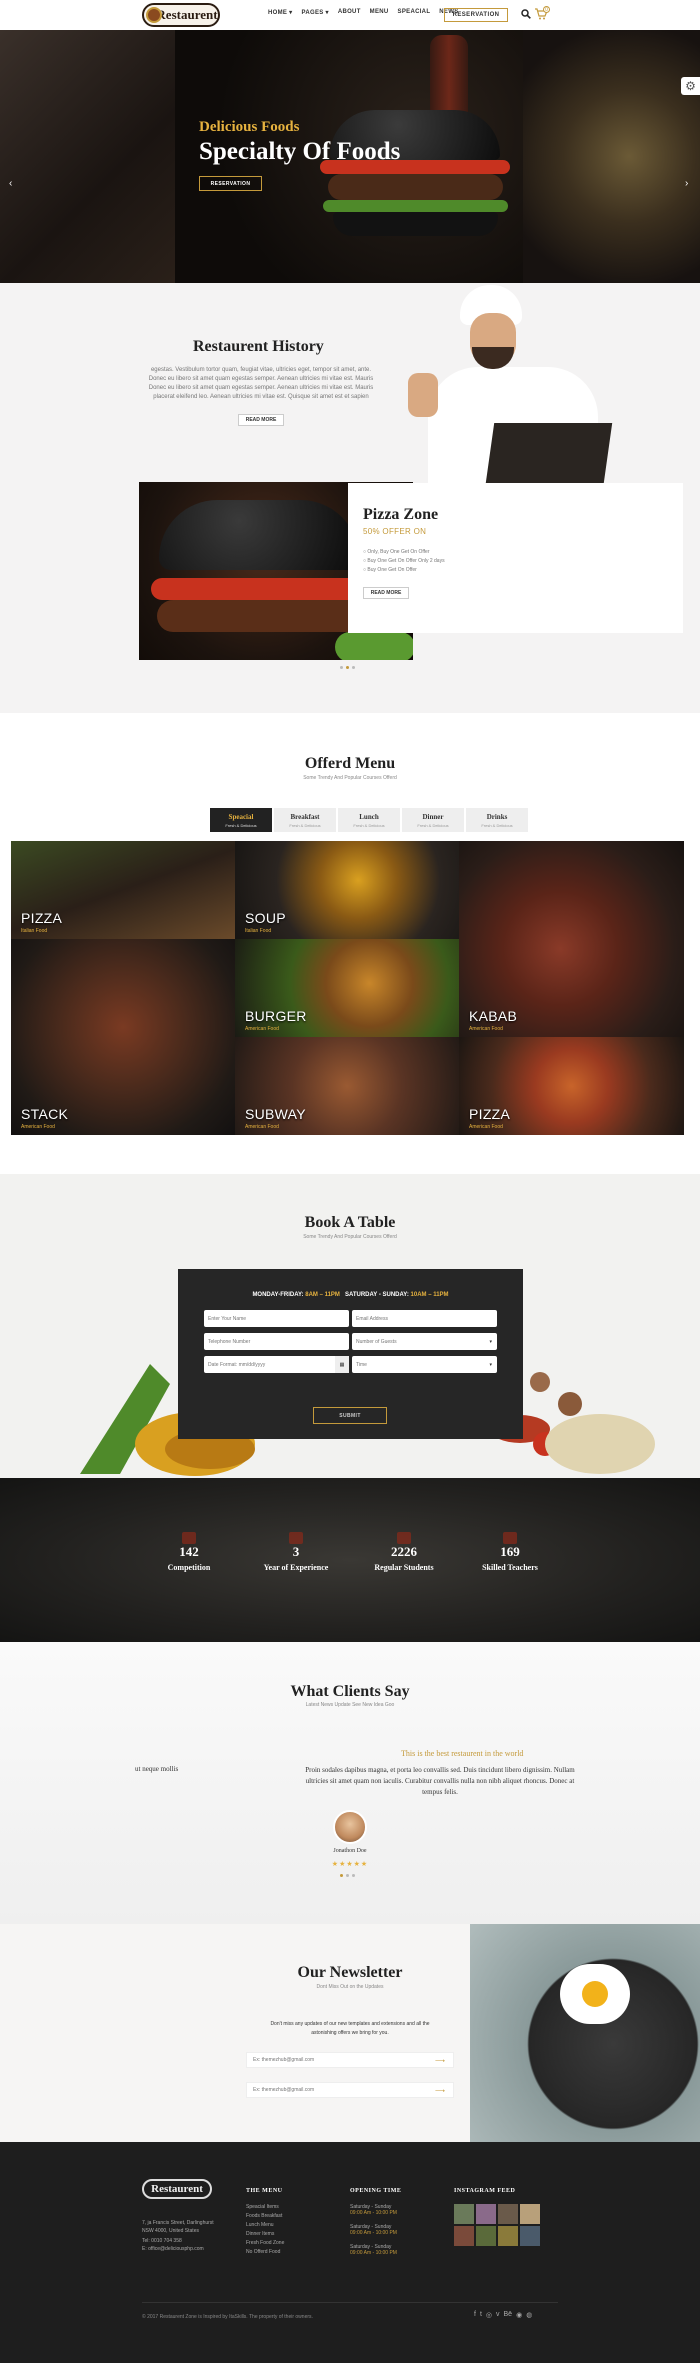 The image size is (700, 2363). What do you see at coordinates (546, 9) in the screenshot?
I see `cart-count-badge: 0` at bounding box center [546, 9].